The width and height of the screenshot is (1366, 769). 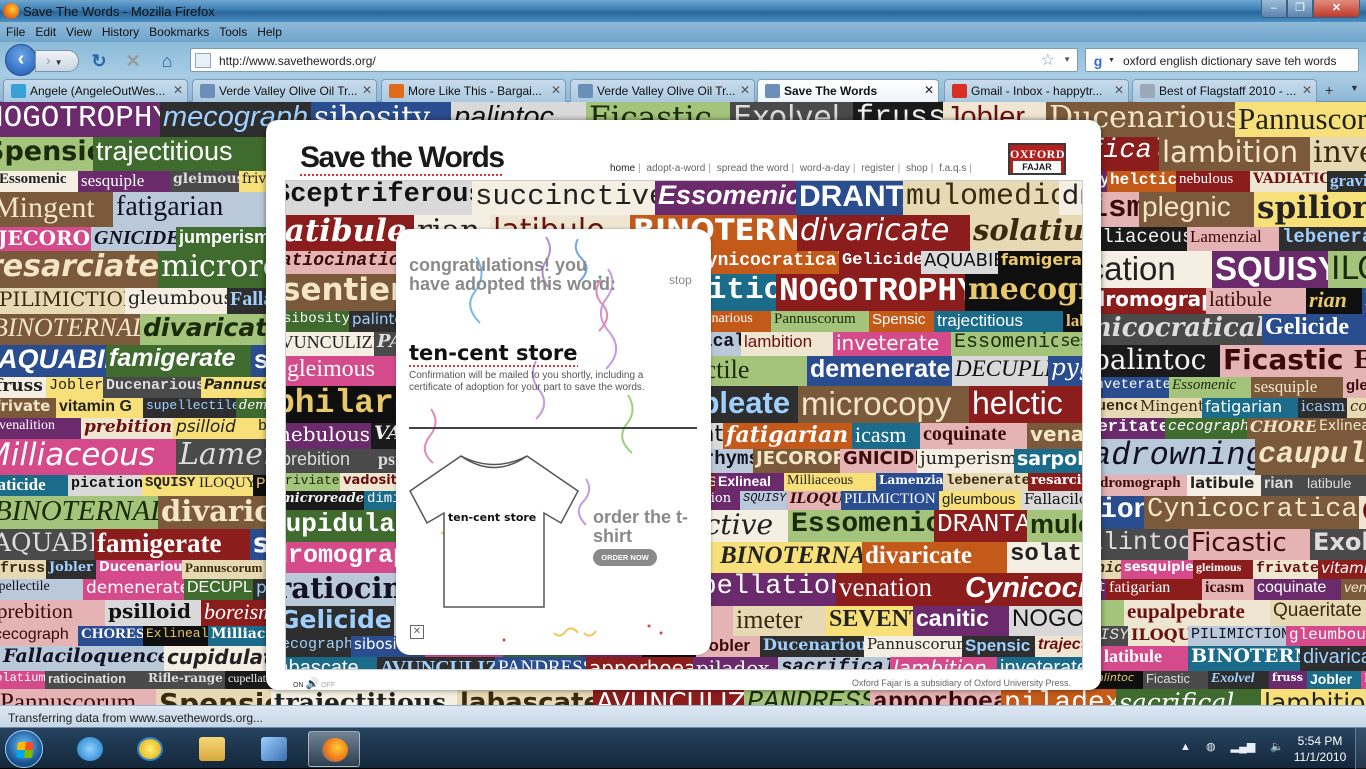 I want to click on collage-word-tile: Rifle-range, so click(x=185, y=680).